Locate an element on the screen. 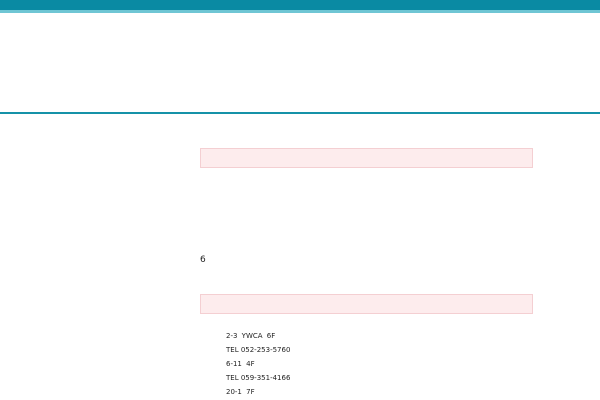  contact-row-tel-1: TEL 052-253-5760 is located at coordinates (366, 350).